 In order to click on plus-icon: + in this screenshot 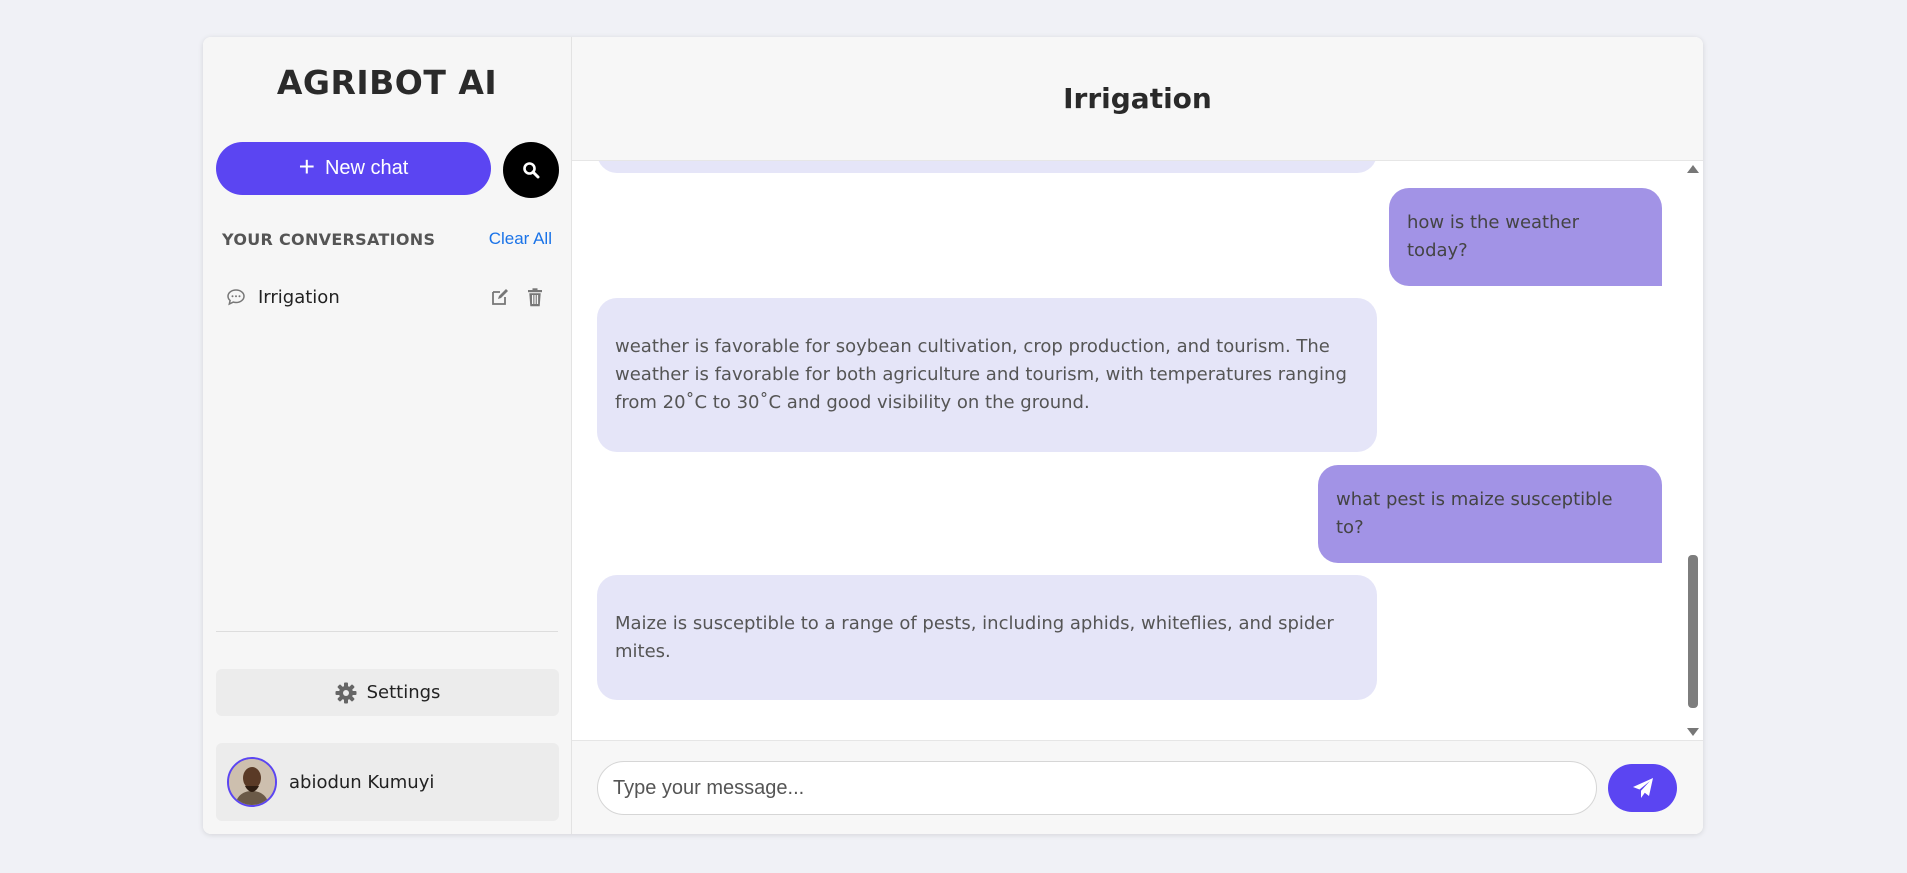, I will do `click(306, 166)`.